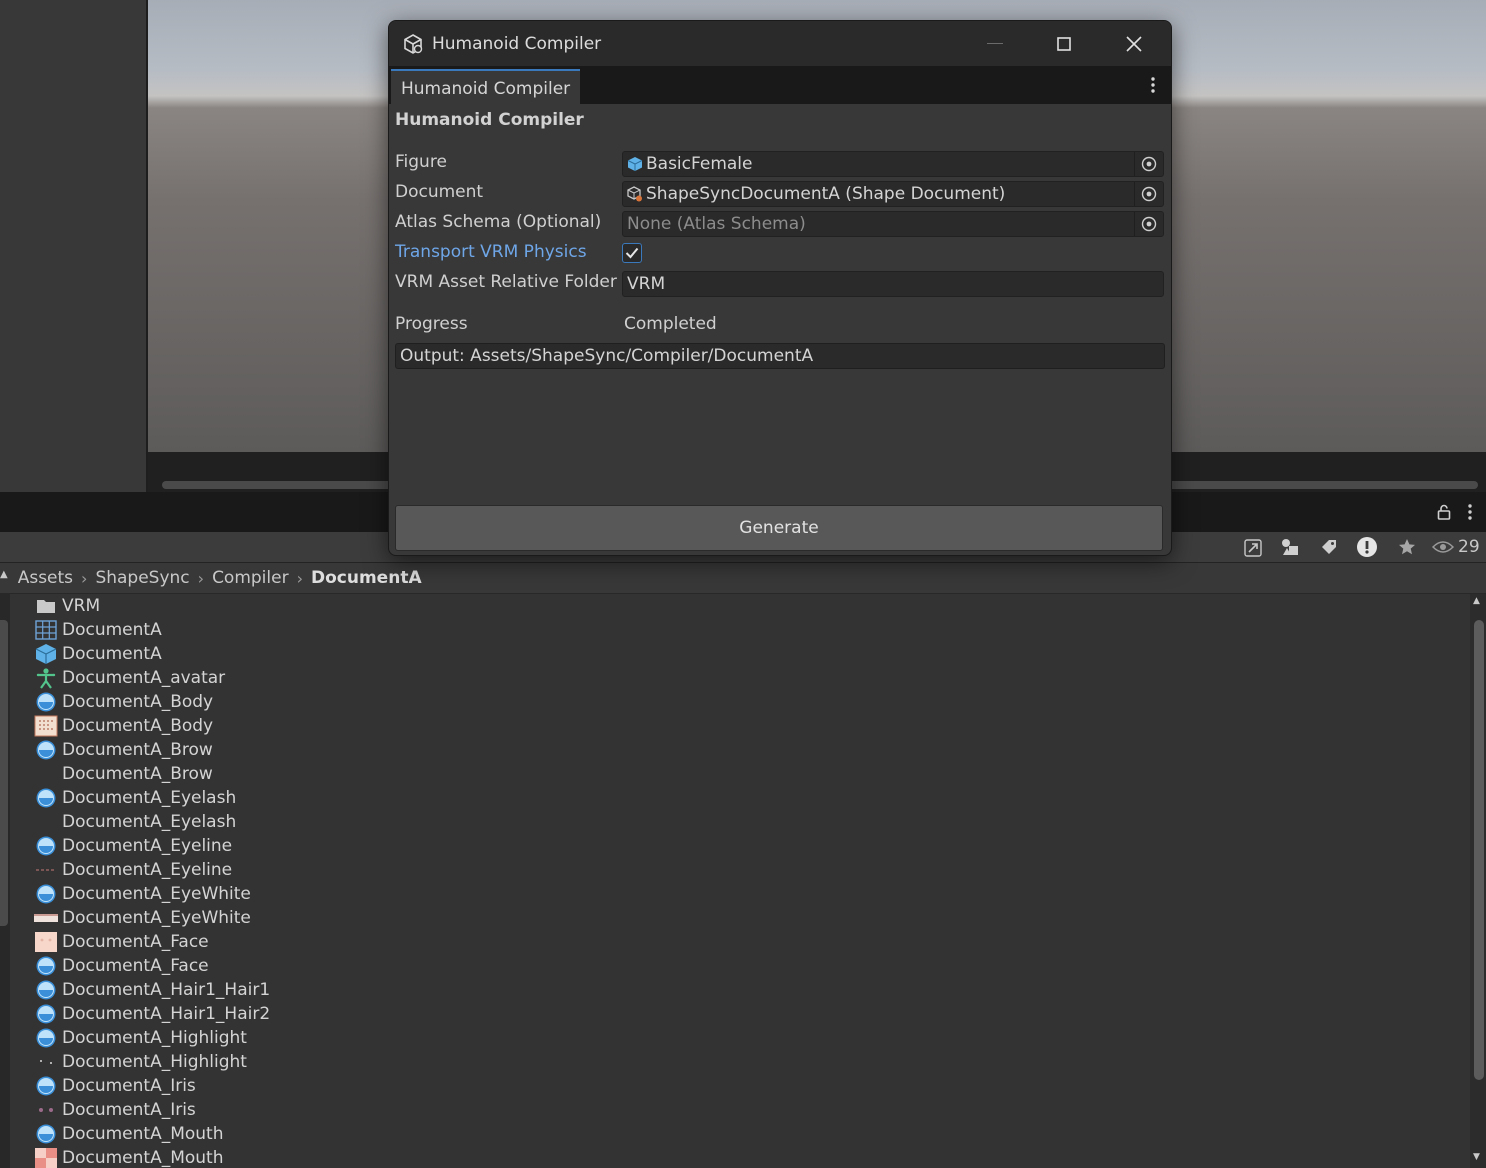 The image size is (1486, 1168). Describe the element at coordinates (1470, 512) in the screenshot. I see `panel-menu-icon` at that location.